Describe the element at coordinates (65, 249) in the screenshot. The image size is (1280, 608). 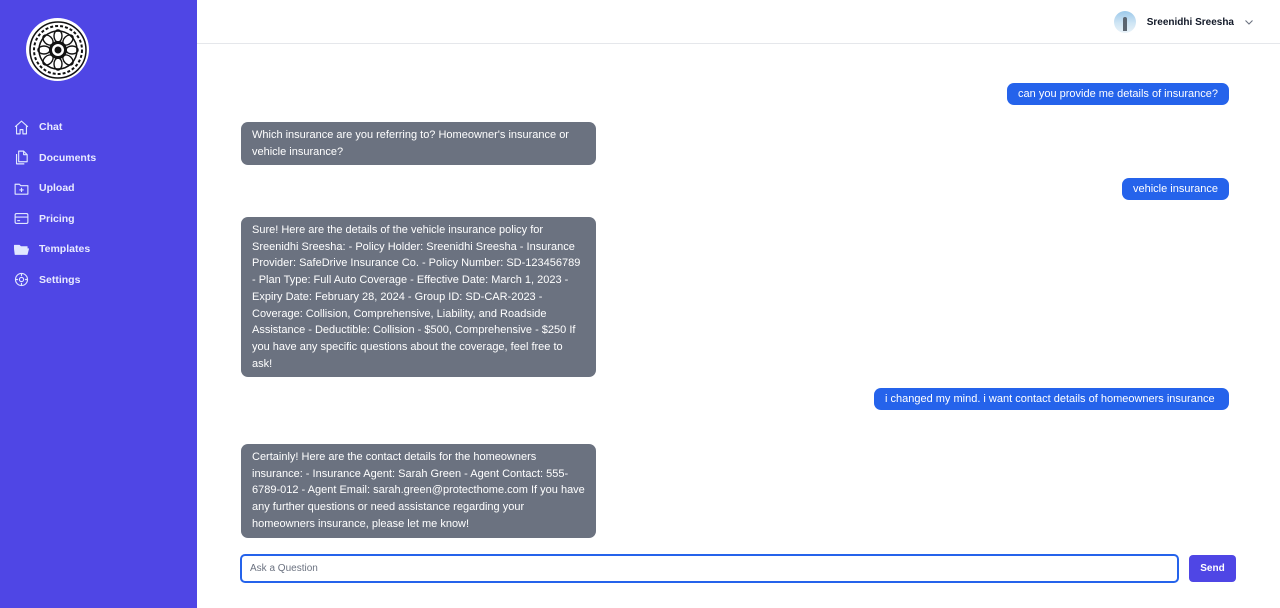
I see `sidebar-item-label: Templates` at that location.